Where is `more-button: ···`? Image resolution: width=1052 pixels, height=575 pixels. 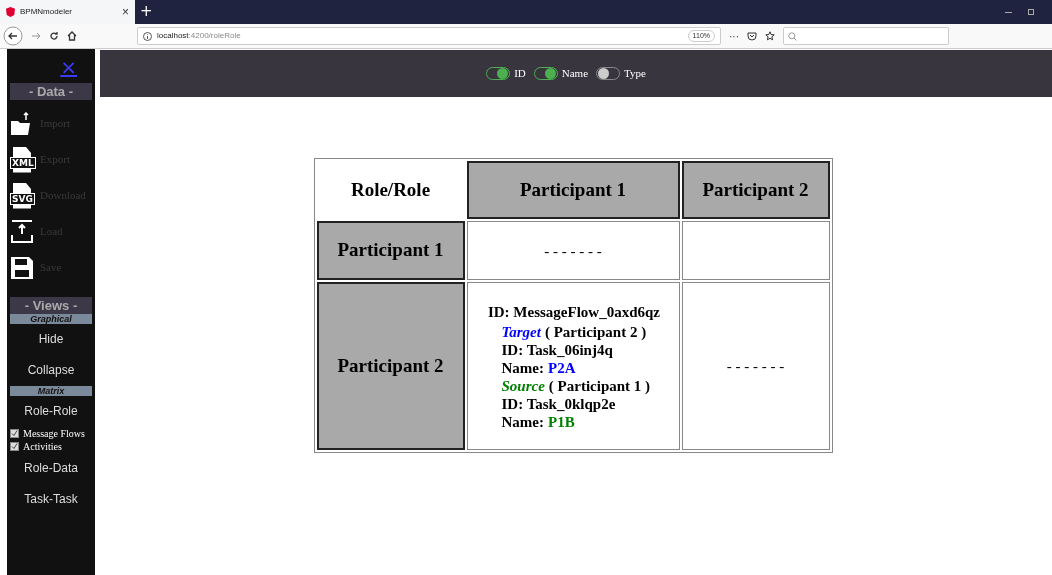 more-button: ··· is located at coordinates (734, 36).